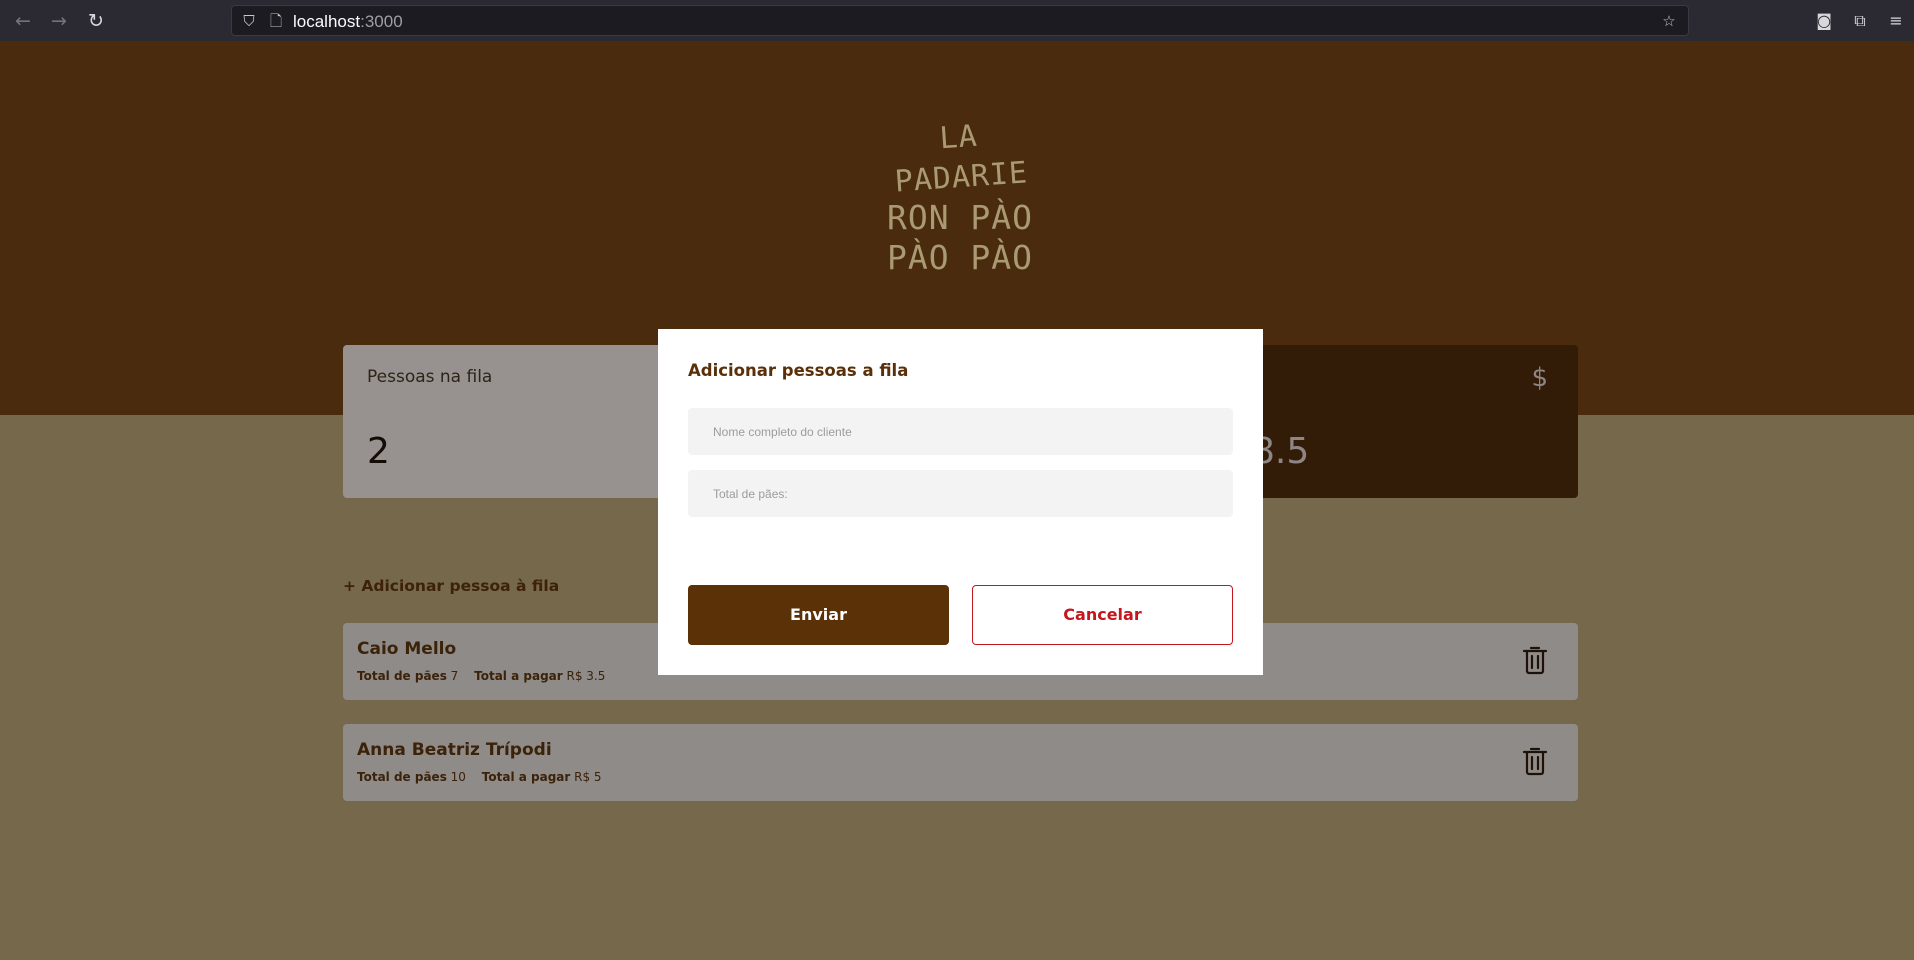 This screenshot has width=1914, height=960. I want to click on customer-meta: Total de pães 7 Total a pagar R$ 3.5, so click(481, 676).